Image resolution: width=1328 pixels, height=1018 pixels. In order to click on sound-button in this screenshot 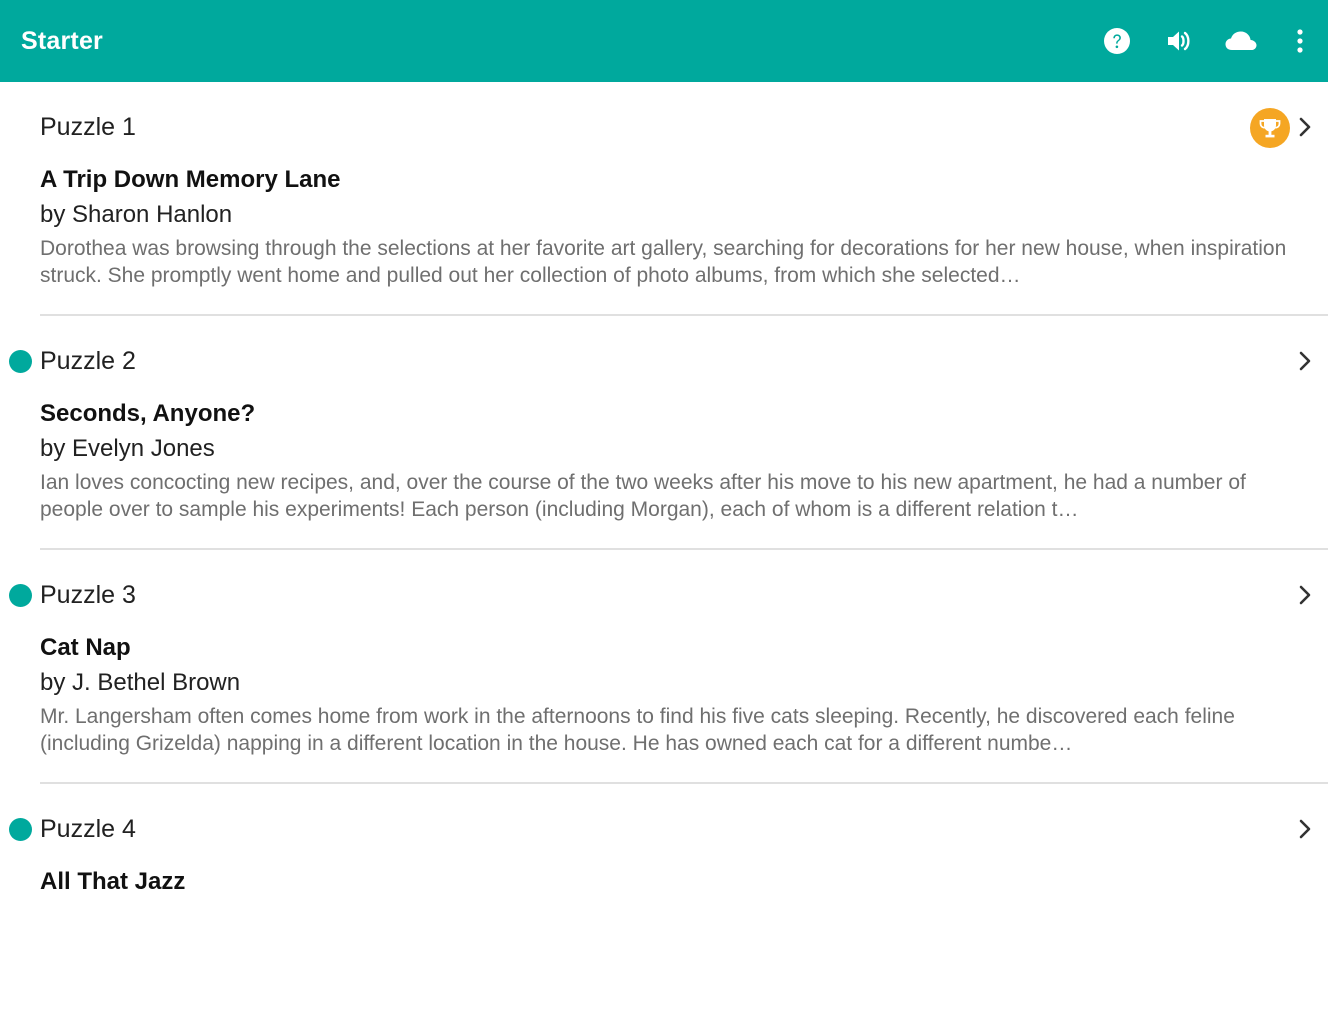, I will do `click(1179, 41)`.